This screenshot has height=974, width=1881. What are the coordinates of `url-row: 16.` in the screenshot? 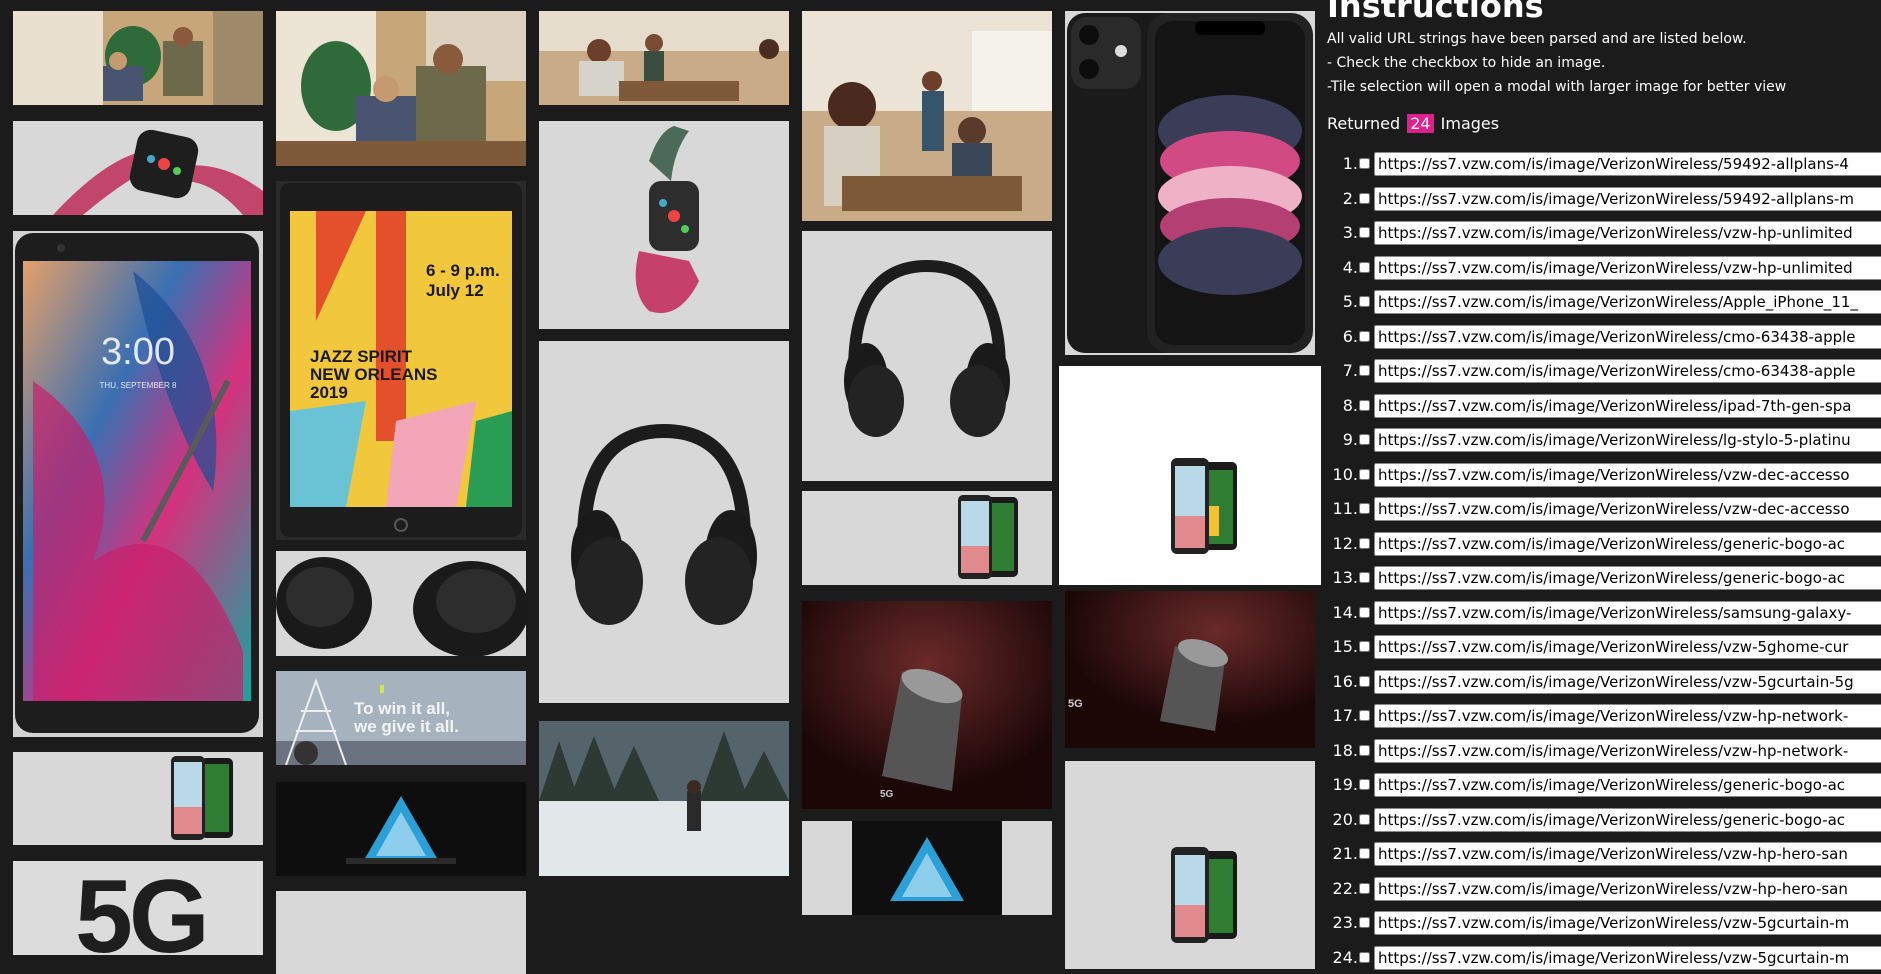 It's located at (1599, 681).